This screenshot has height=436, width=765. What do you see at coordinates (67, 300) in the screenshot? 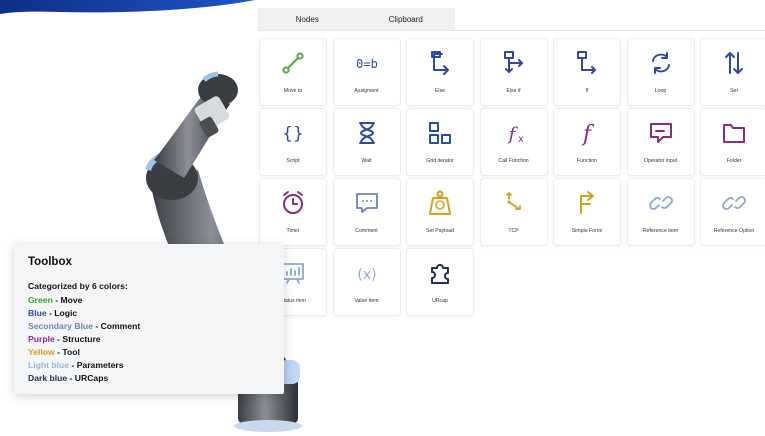
I see `category-name: - Move` at bounding box center [67, 300].